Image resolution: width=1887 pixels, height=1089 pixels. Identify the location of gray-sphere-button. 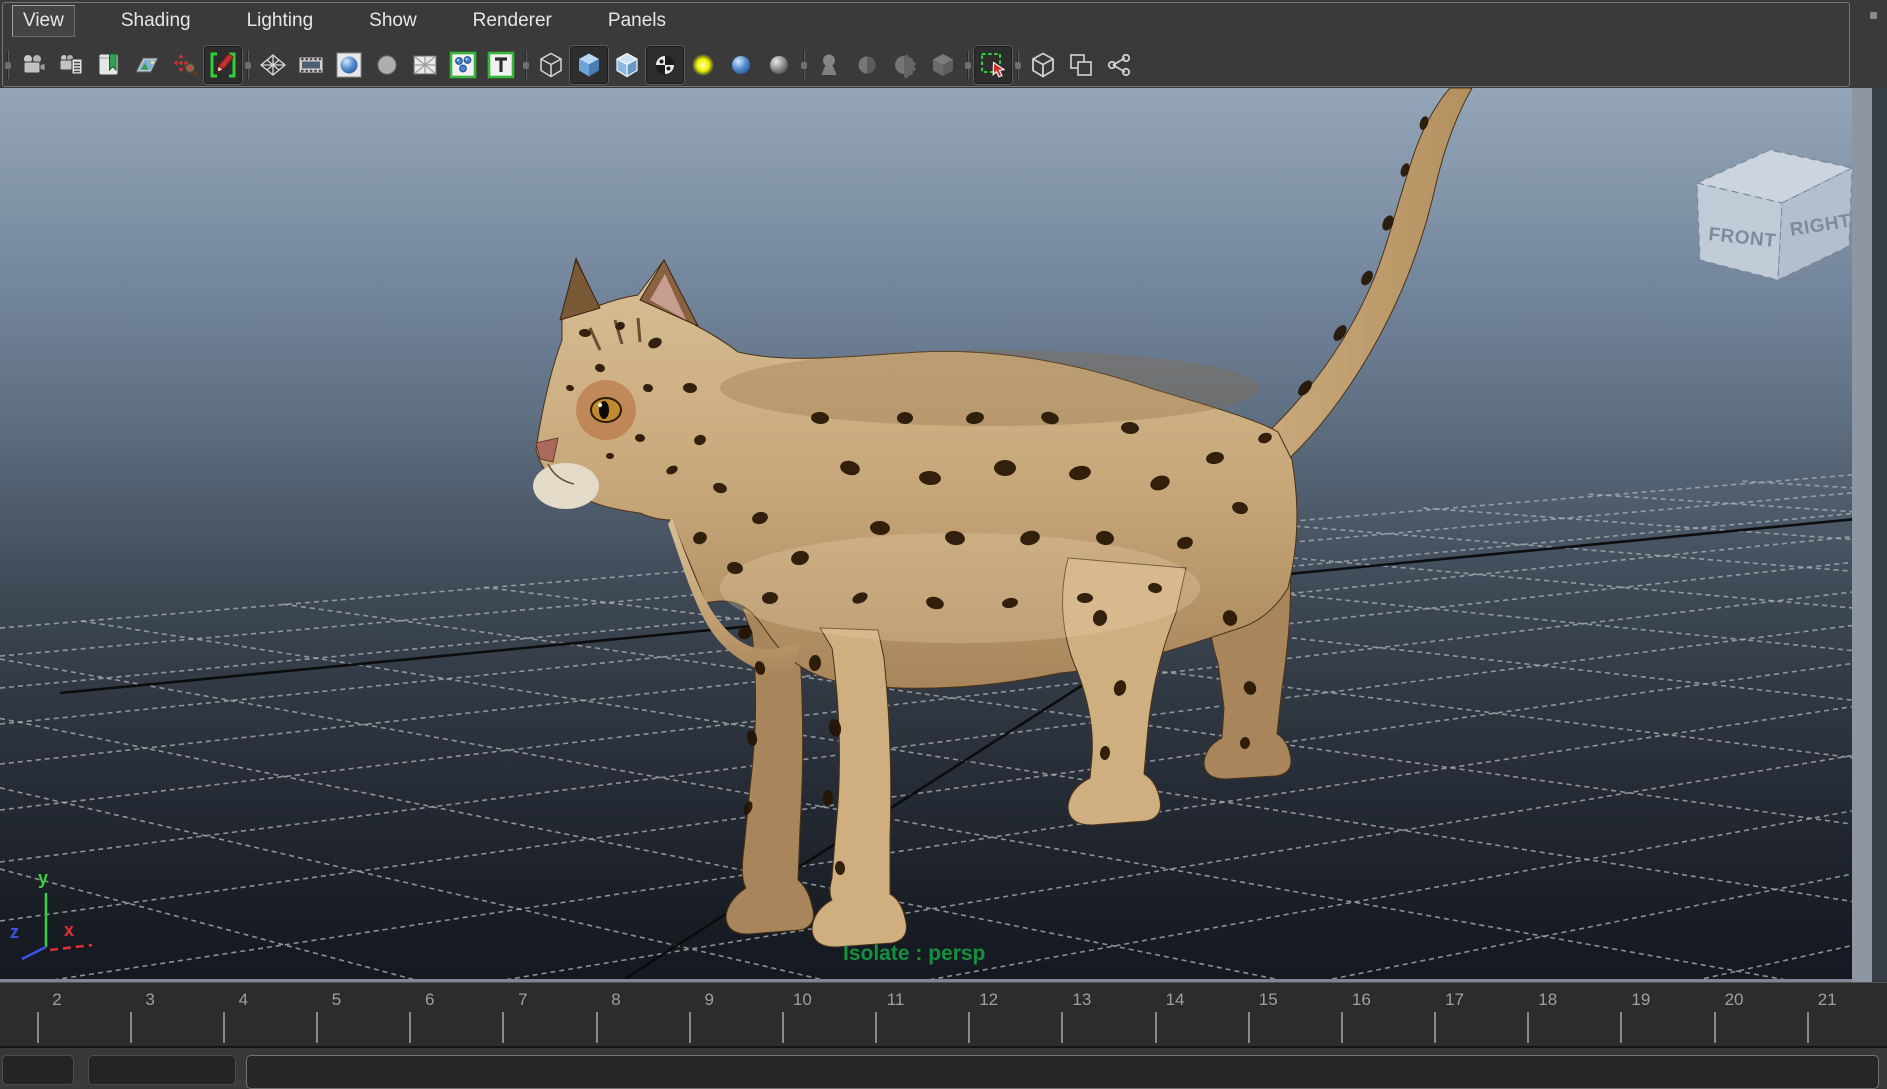
(779, 65).